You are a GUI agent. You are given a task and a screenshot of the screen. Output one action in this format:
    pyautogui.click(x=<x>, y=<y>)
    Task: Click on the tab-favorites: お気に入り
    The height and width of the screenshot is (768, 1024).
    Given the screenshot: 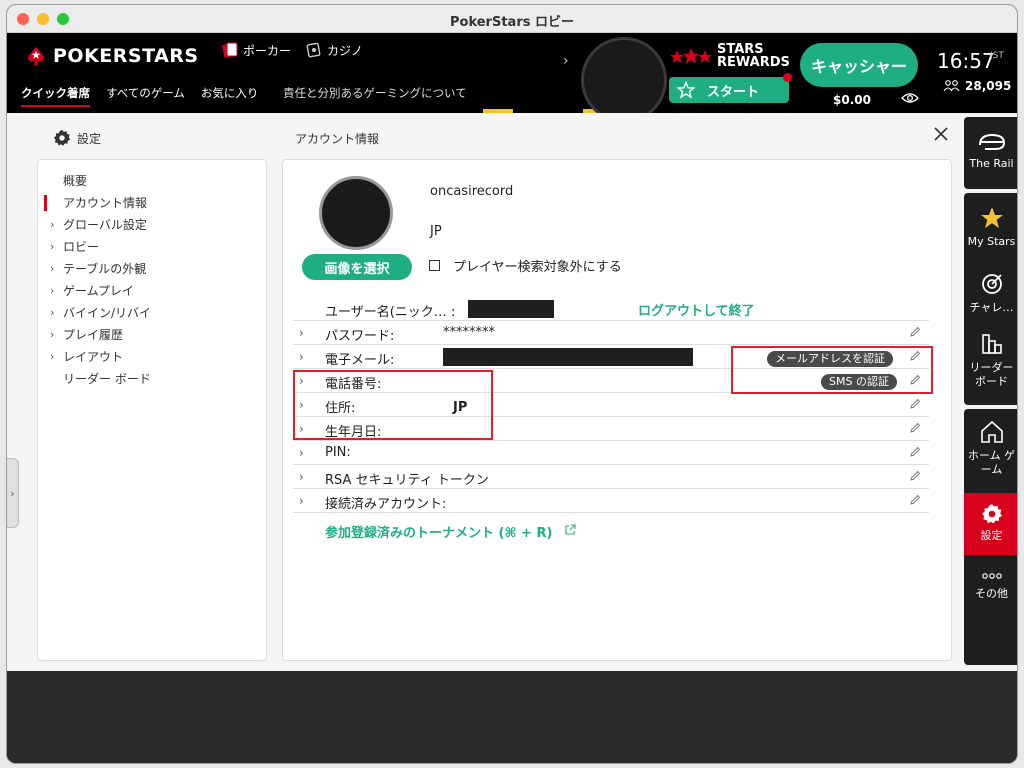 What is the action you would take?
    pyautogui.click(x=230, y=96)
    